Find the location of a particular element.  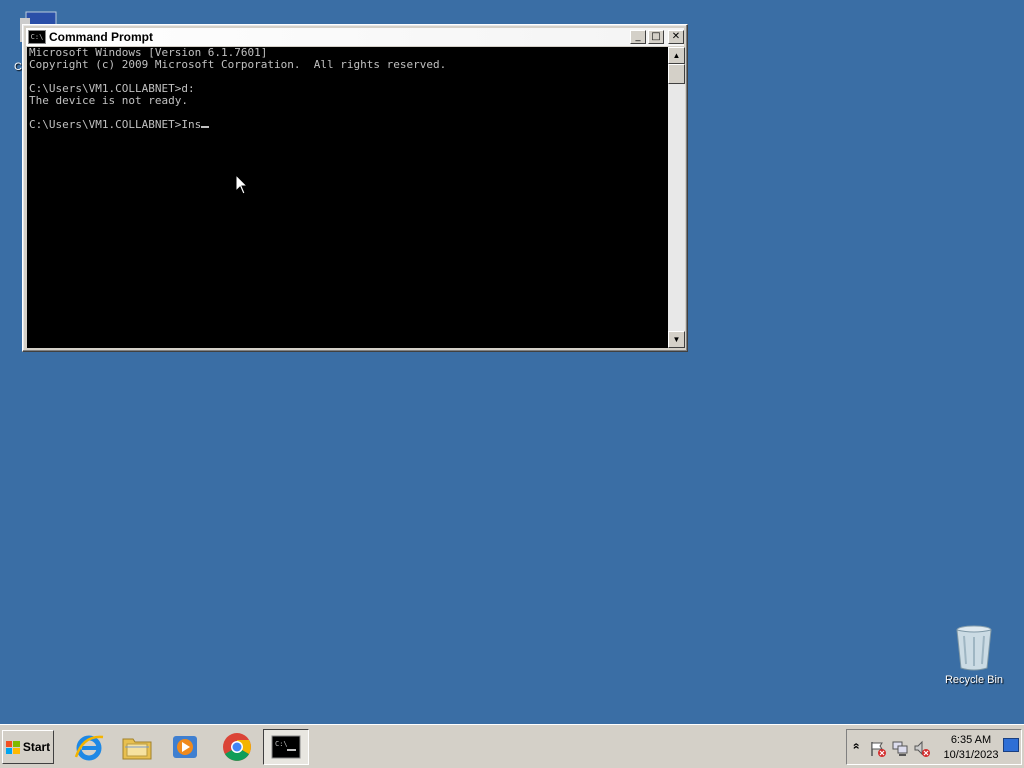

taskbar-app-command-prompt: C:\ is located at coordinates (286, 747).